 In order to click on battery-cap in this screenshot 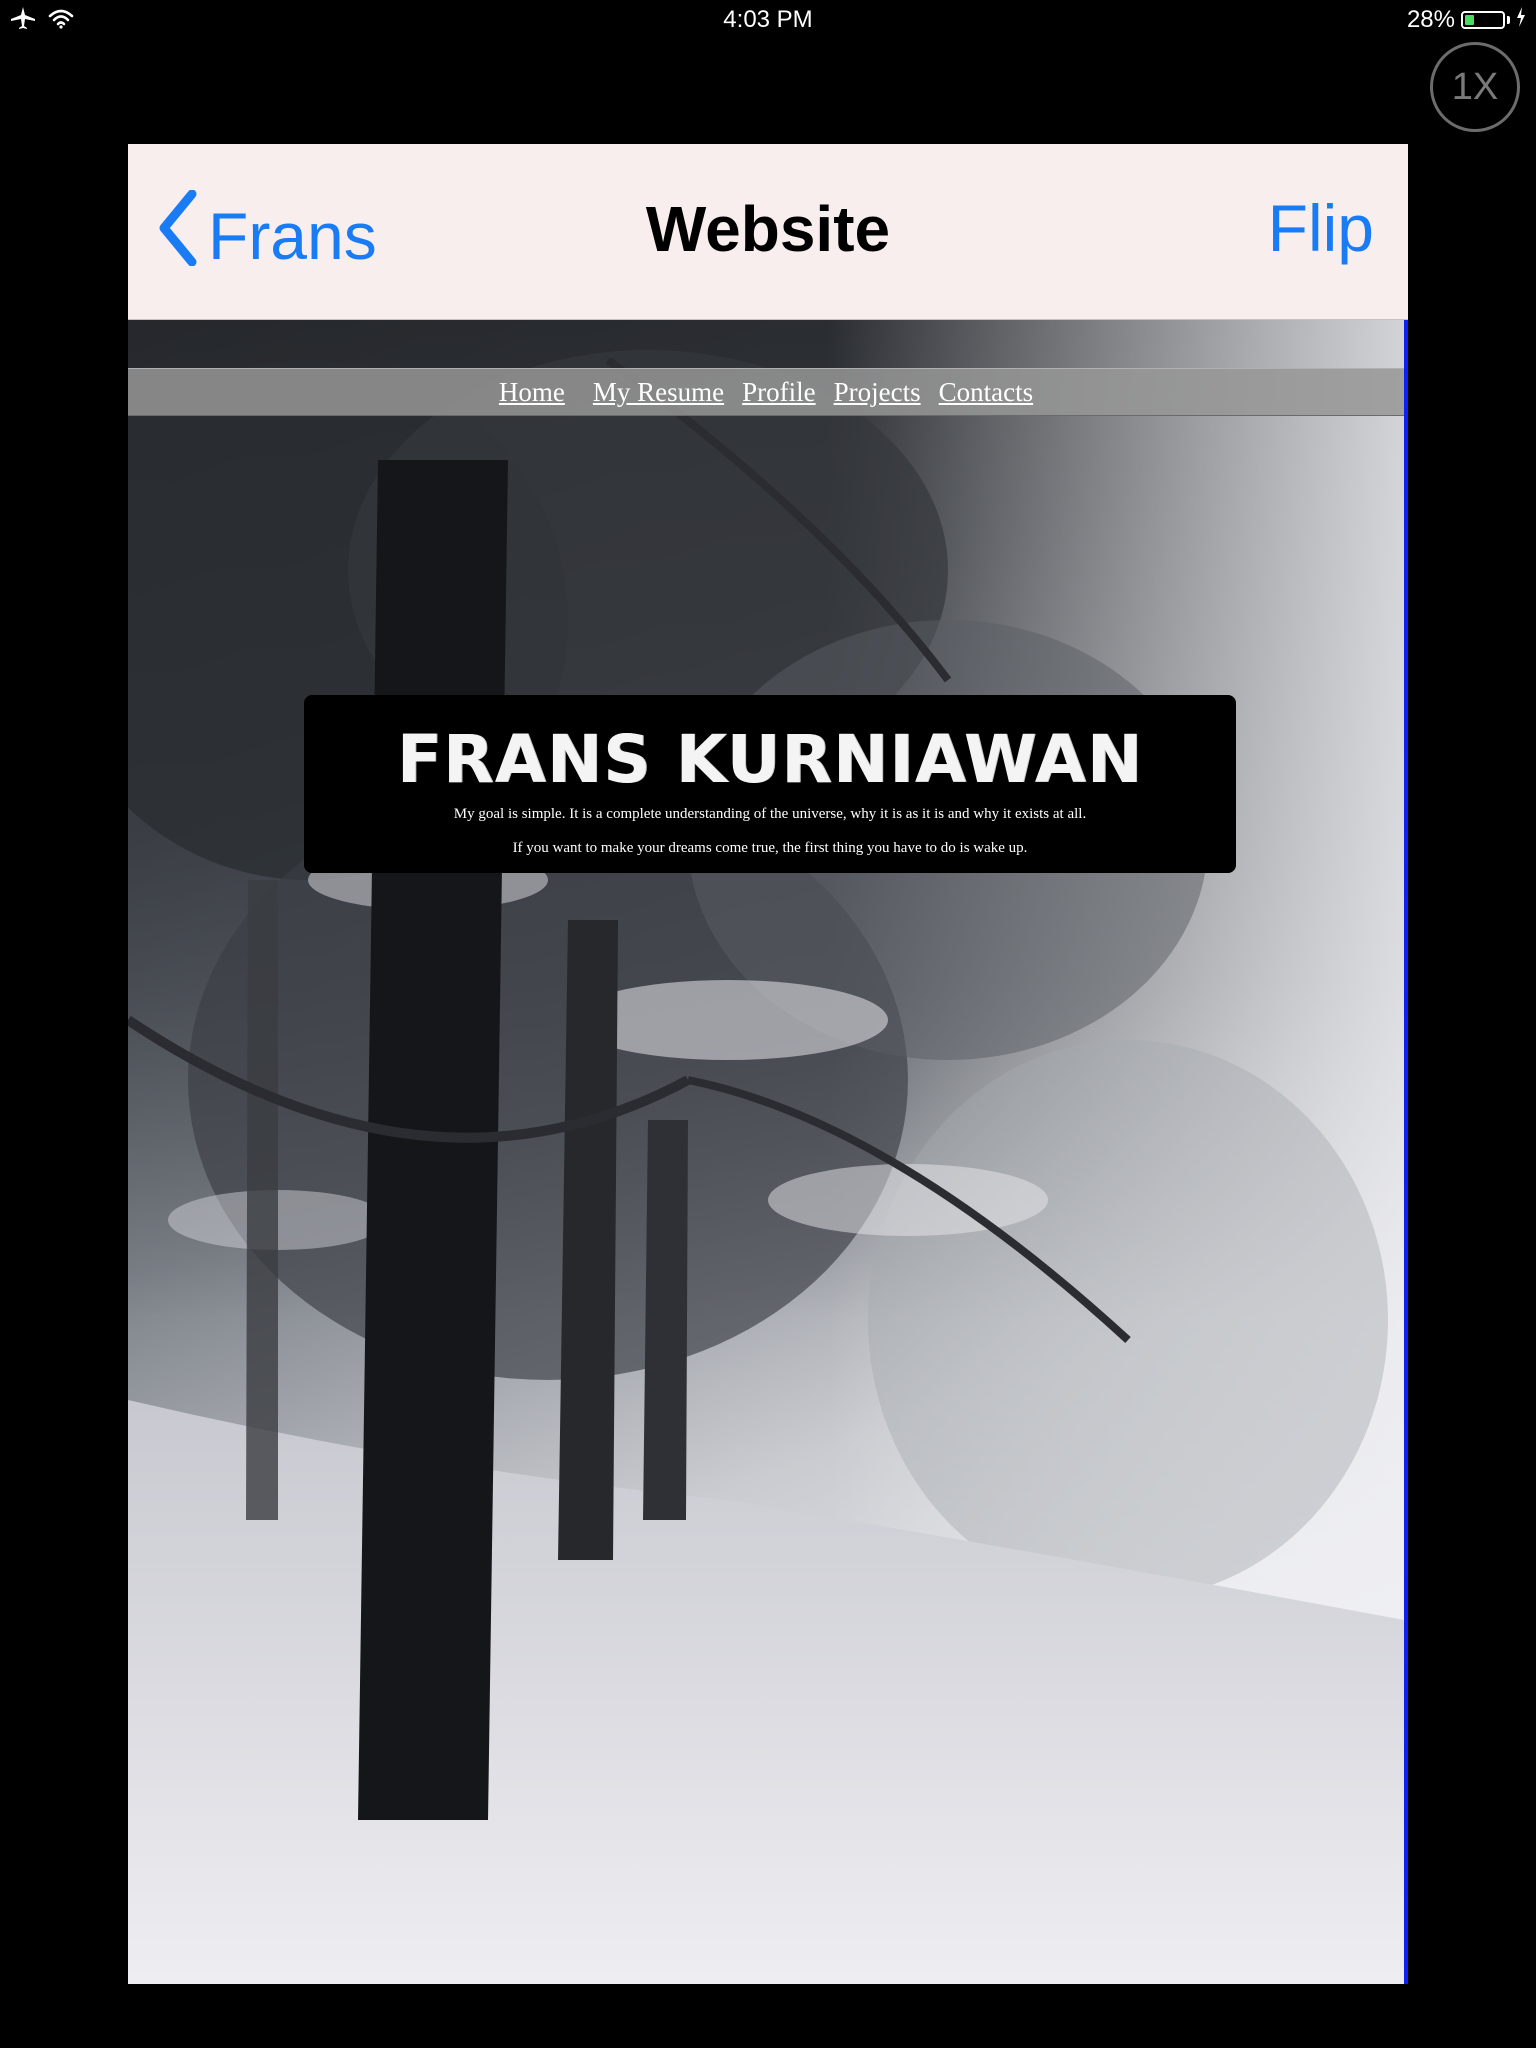, I will do `click(1508, 20)`.